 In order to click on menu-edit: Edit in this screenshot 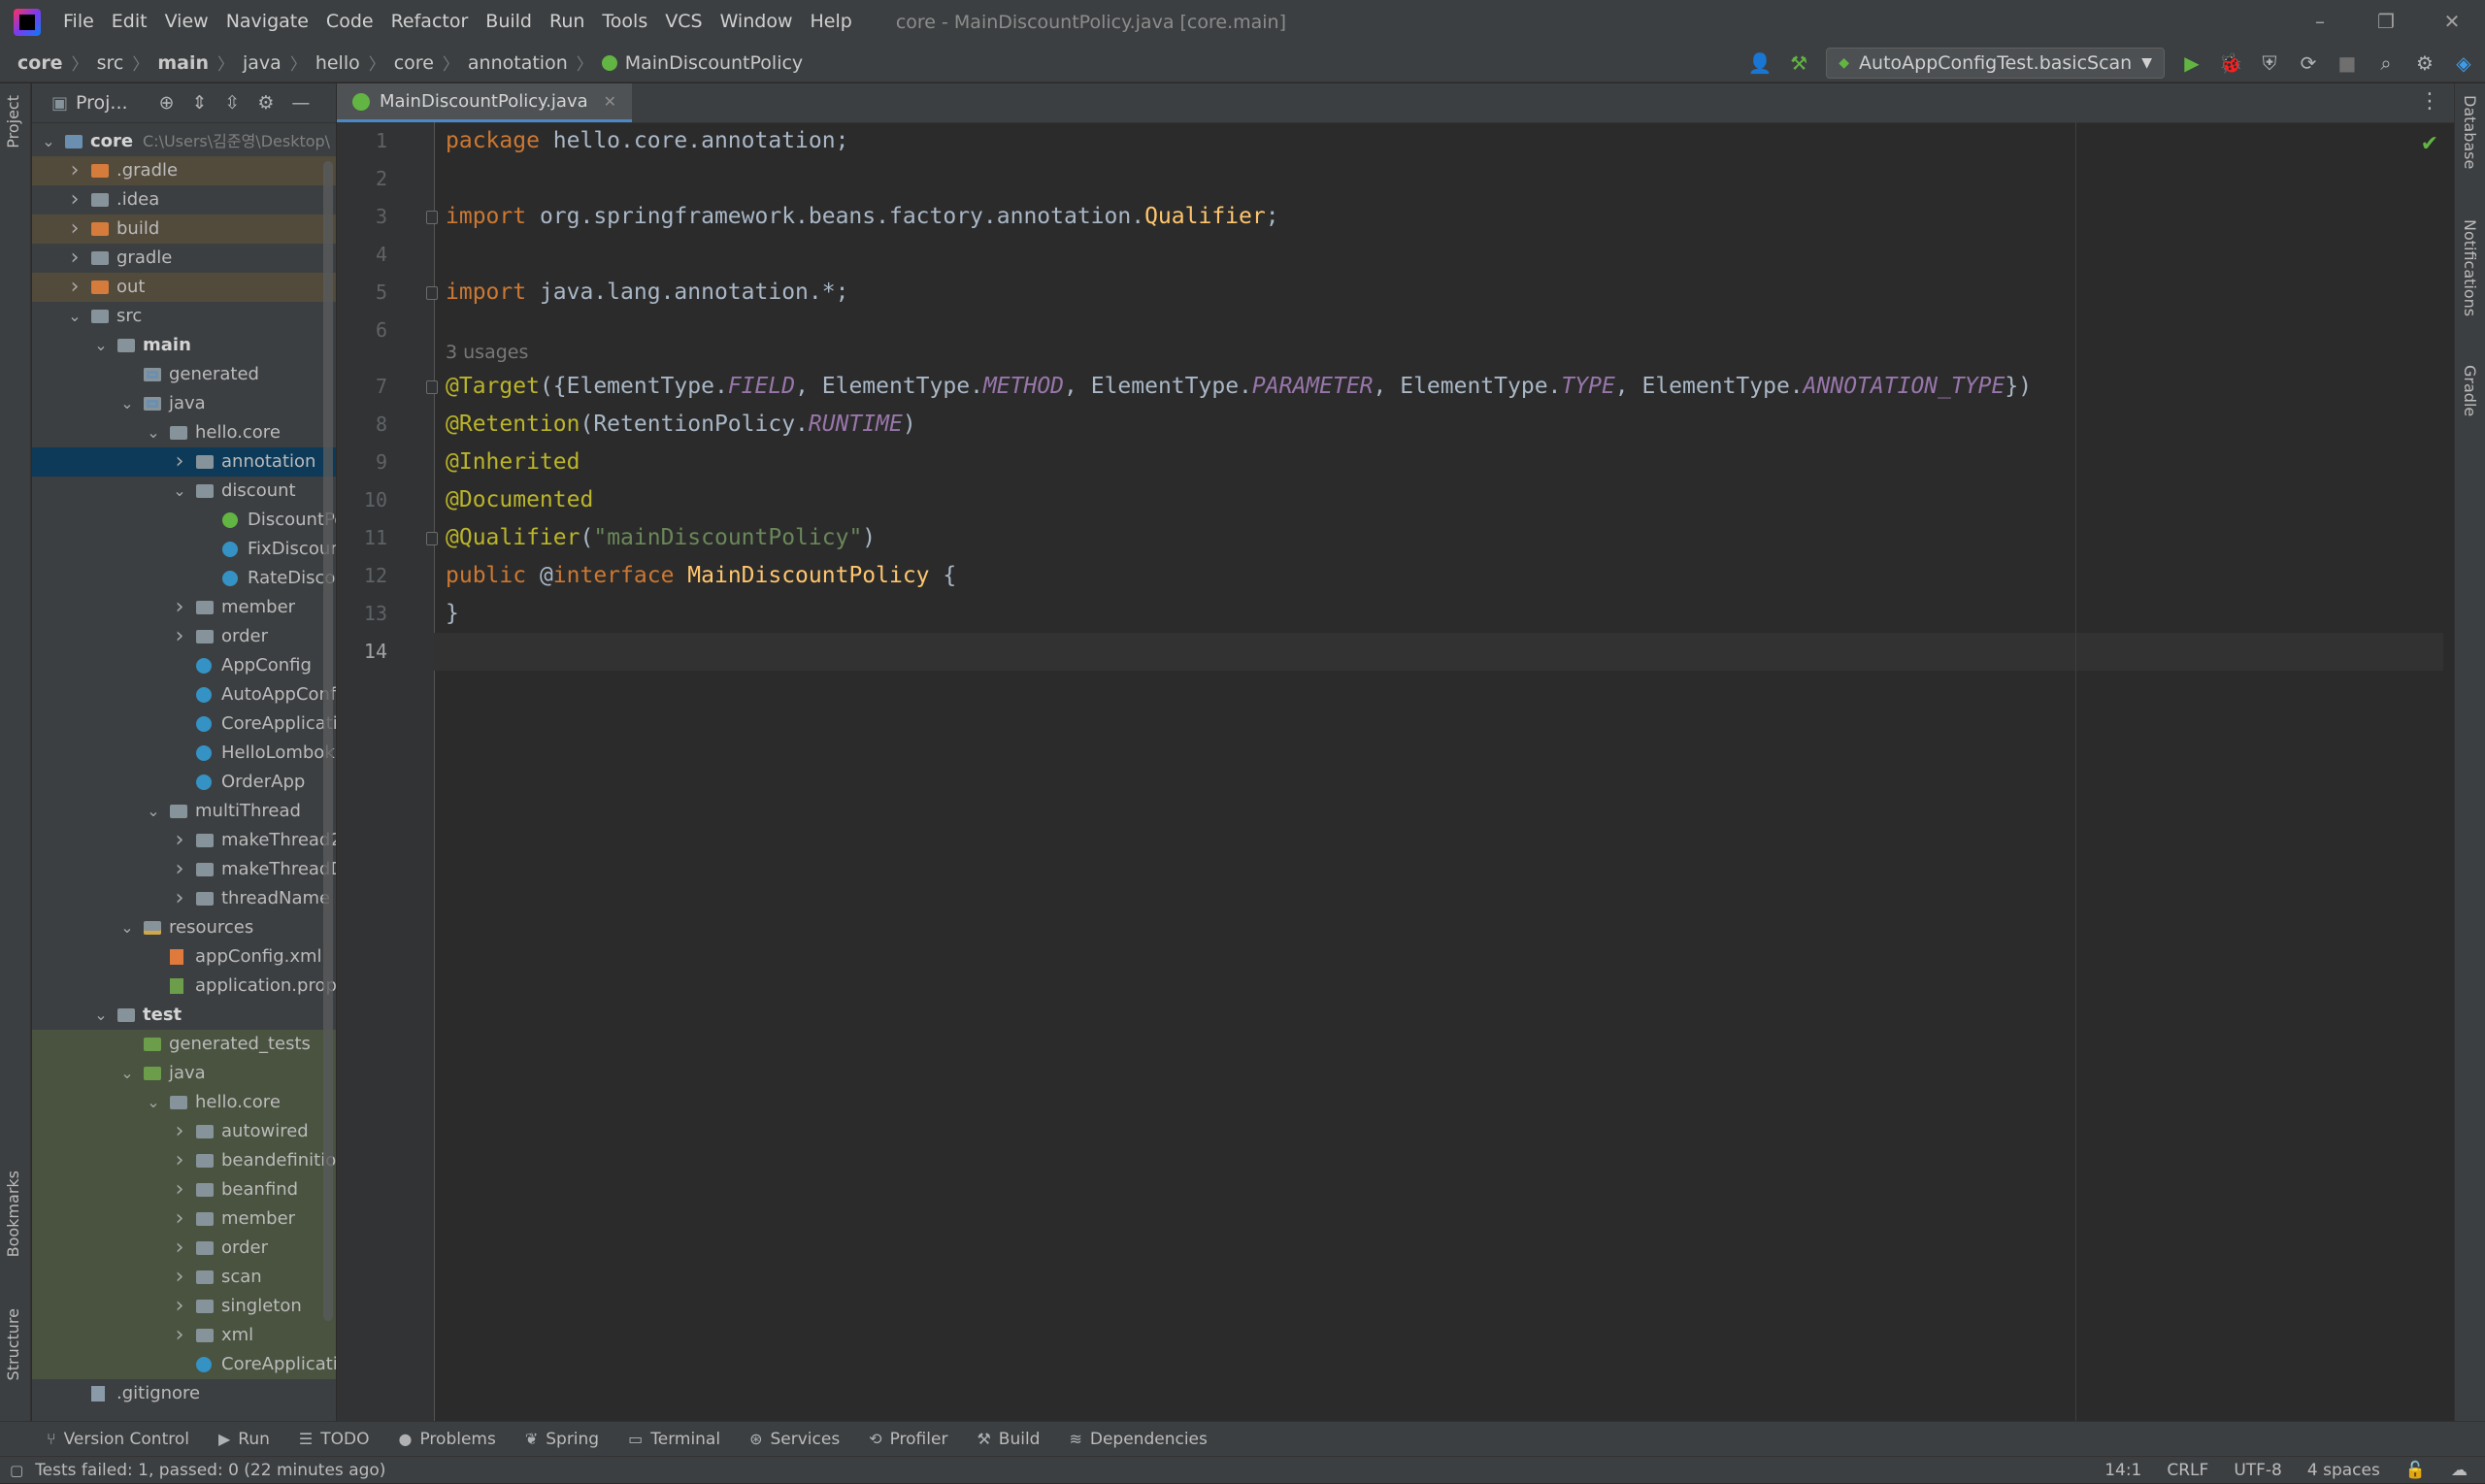, I will do `click(130, 22)`.